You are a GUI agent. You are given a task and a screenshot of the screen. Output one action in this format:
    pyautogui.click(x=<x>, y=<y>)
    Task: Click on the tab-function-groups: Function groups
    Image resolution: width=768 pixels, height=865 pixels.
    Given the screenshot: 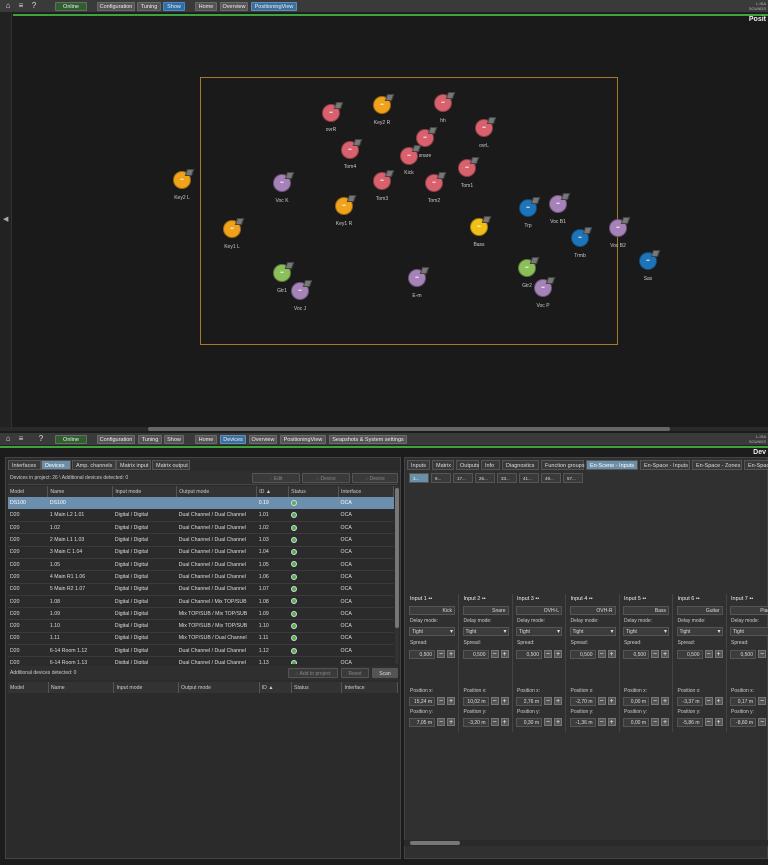 What is the action you would take?
    pyautogui.click(x=562, y=465)
    